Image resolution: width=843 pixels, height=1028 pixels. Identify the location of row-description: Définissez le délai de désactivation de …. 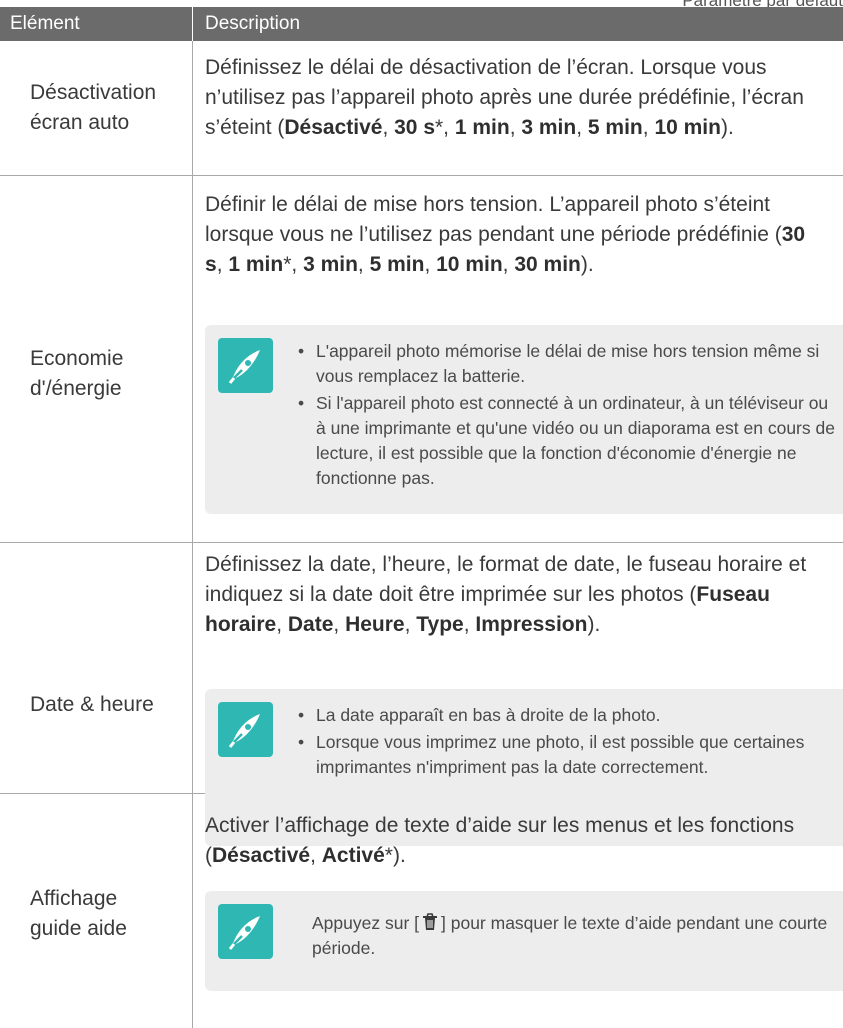
(515, 98).